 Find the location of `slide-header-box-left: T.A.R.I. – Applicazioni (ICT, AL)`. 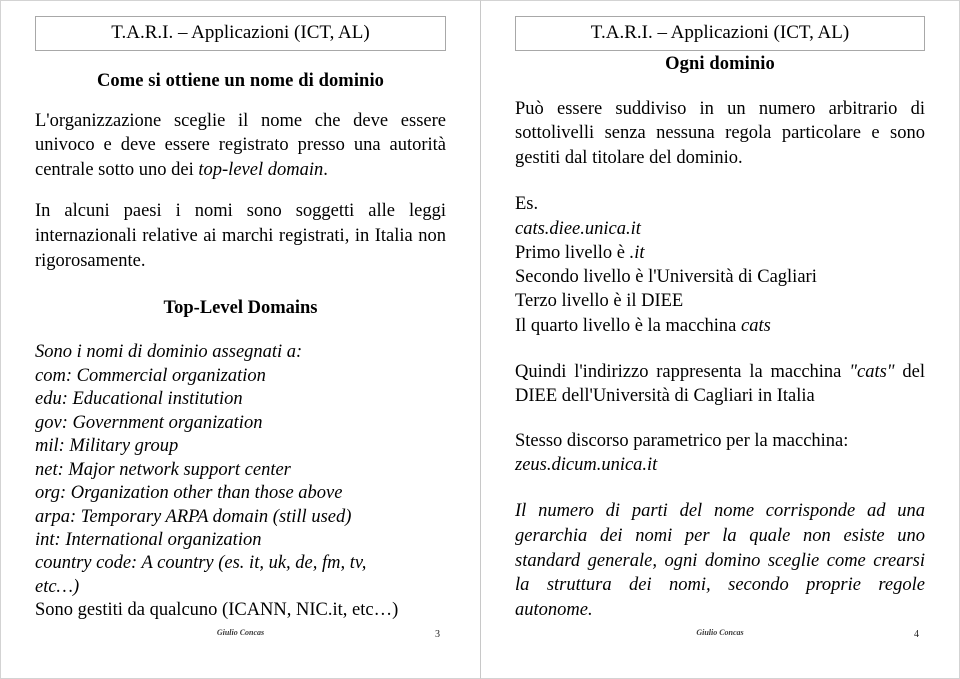

slide-header-box-left: T.A.R.I. – Applicazioni (ICT, AL) is located at coordinates (240, 33).